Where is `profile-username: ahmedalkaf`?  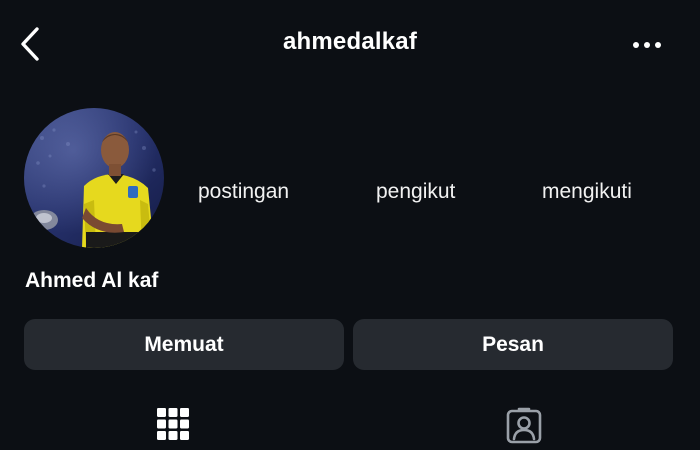 profile-username: ahmedalkaf is located at coordinates (350, 41).